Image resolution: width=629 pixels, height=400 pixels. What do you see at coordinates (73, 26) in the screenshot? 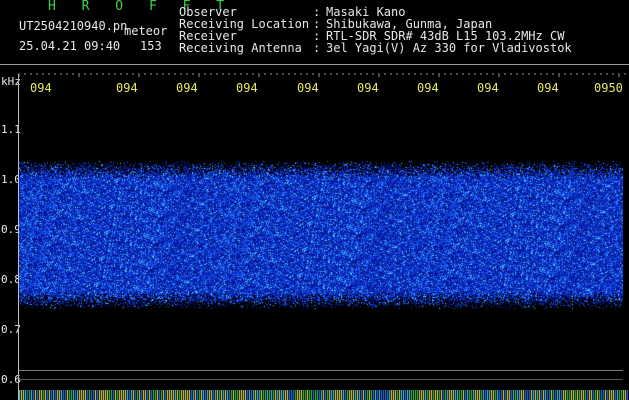
I see `filename-label: UT2504210940.pn` at bounding box center [73, 26].